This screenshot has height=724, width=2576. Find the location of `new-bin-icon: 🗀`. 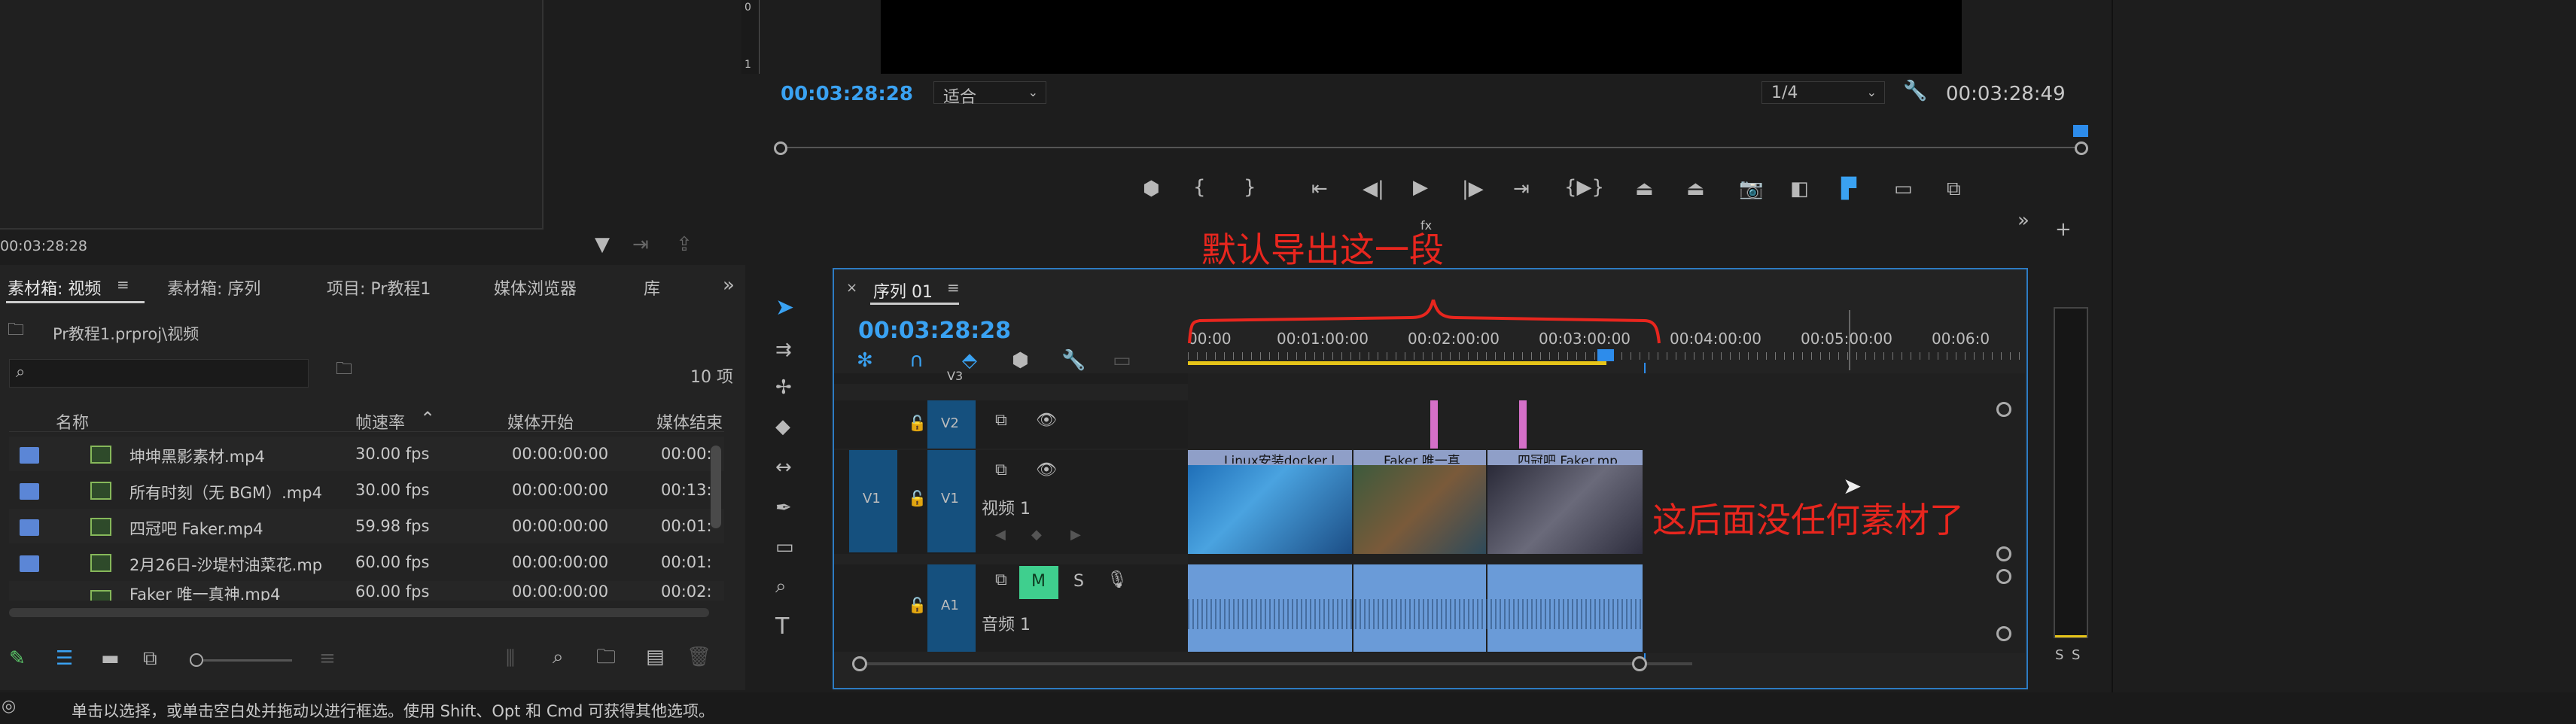

new-bin-icon: 🗀 is located at coordinates (606, 657).